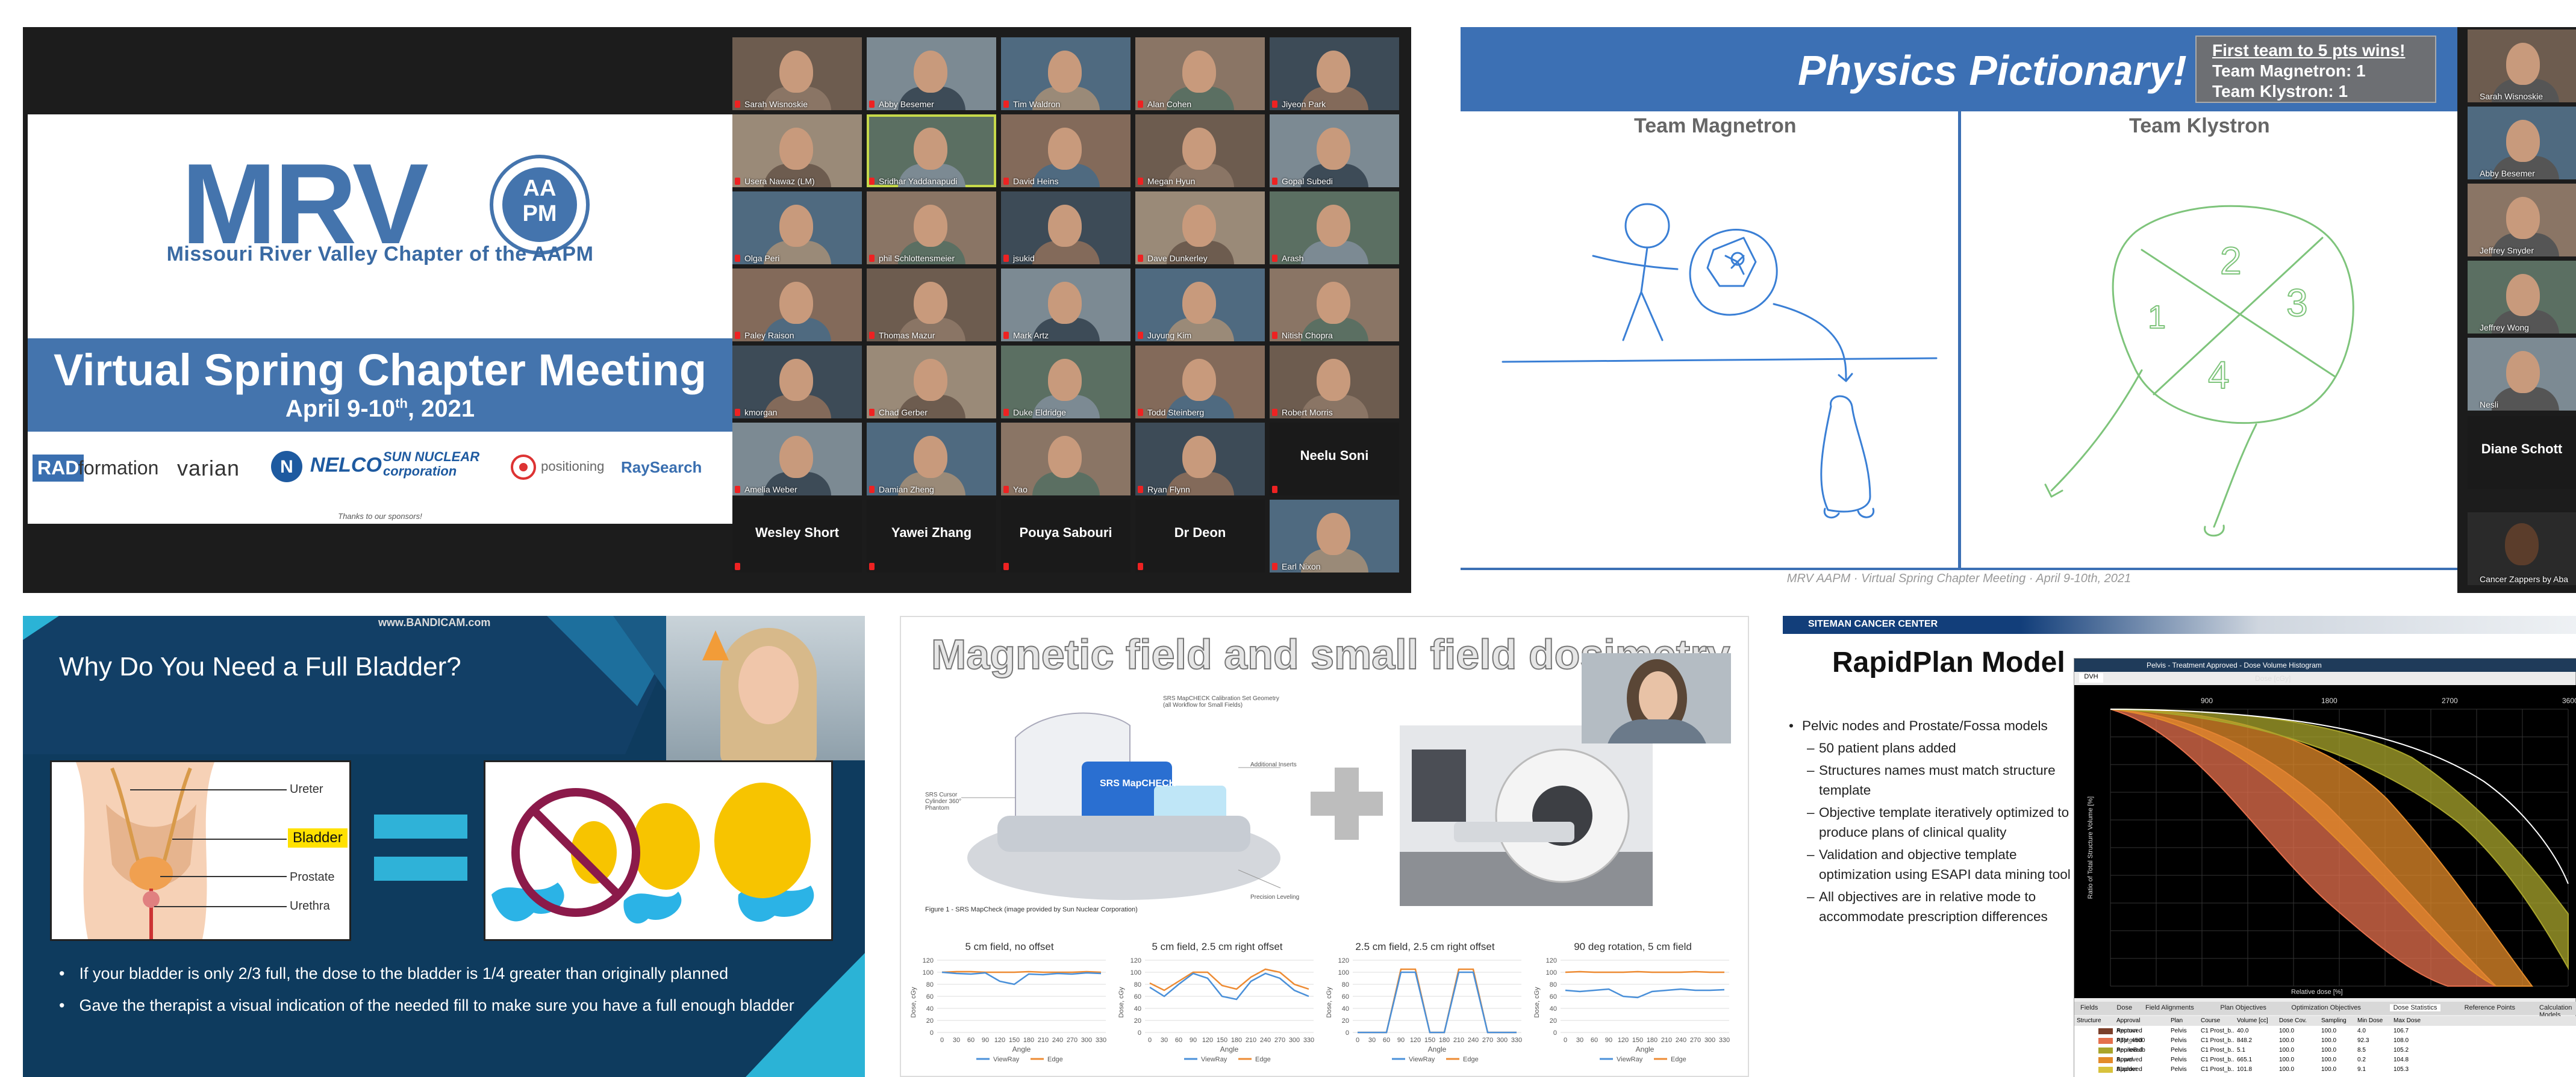 This screenshot has width=2576, height=1077. What do you see at coordinates (797, 227) in the screenshot?
I see `participant-tile: Olga Peri` at bounding box center [797, 227].